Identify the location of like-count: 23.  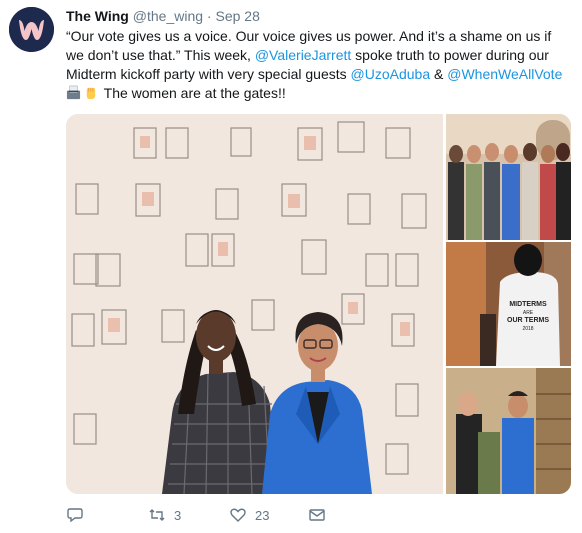
(262, 515).